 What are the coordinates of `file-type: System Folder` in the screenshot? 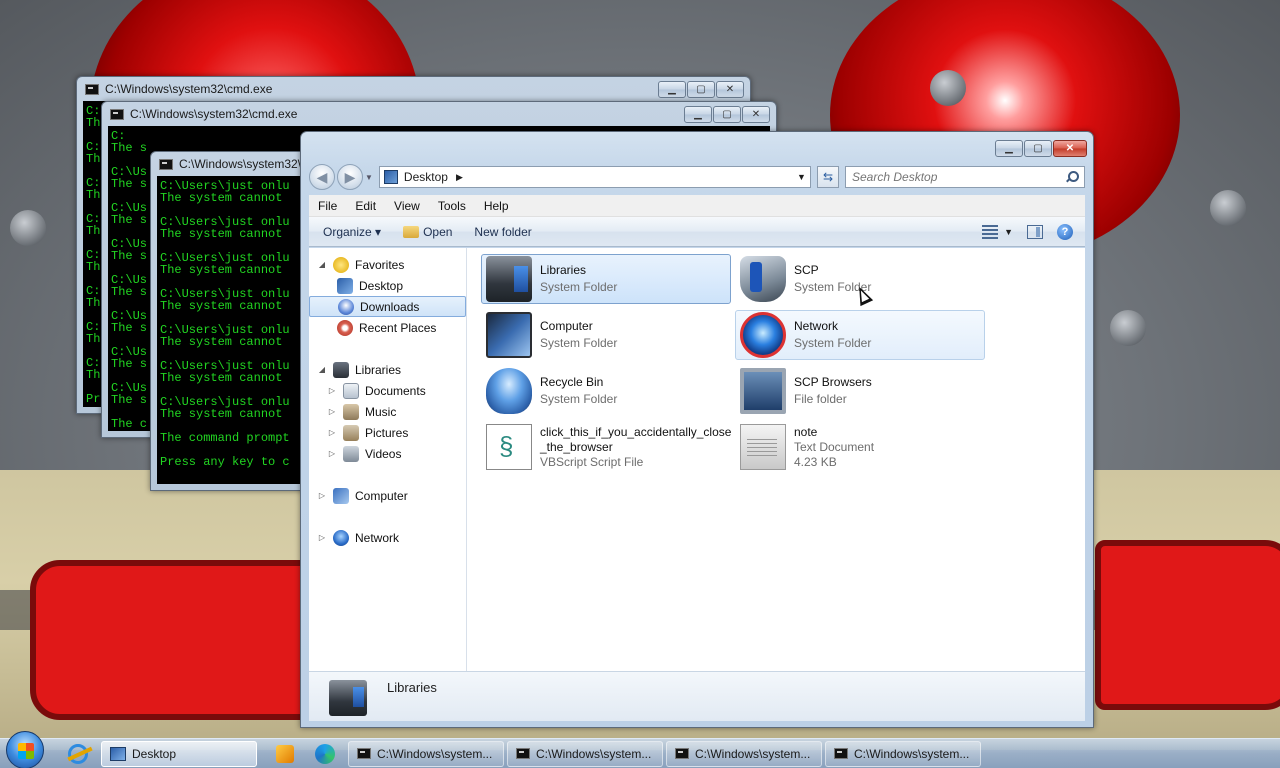 It's located at (833, 343).